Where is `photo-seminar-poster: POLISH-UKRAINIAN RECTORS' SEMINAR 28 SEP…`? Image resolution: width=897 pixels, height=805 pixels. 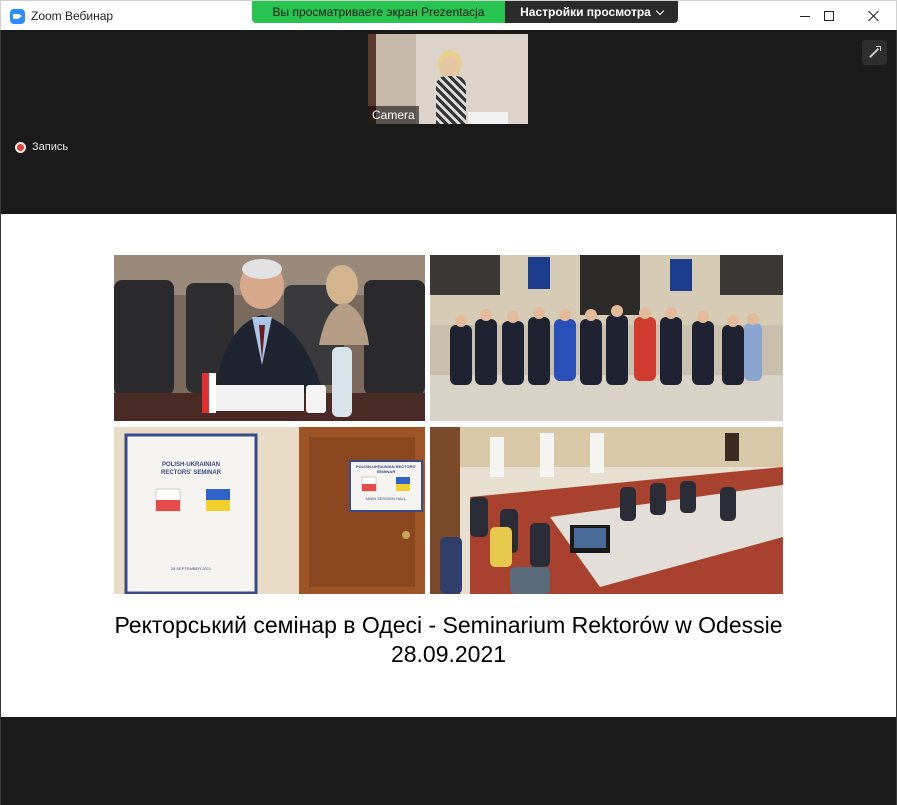
photo-seminar-poster: POLISH-UKRAINIAN RECTORS' SEMINAR 28 SEP… is located at coordinates (269, 510).